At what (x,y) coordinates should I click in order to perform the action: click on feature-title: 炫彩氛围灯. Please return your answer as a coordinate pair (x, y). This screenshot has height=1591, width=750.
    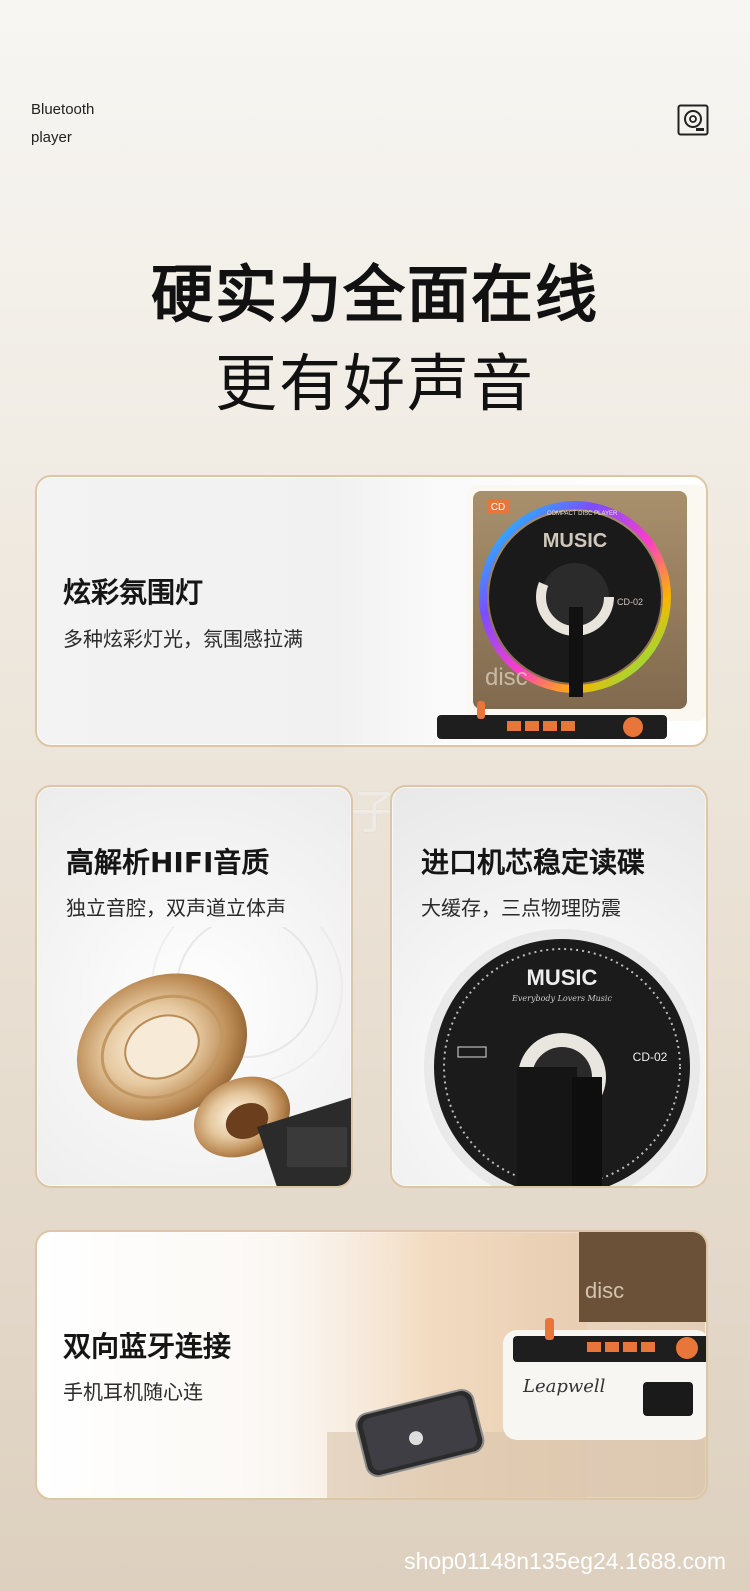
    Looking at the image, I should click on (133, 592).